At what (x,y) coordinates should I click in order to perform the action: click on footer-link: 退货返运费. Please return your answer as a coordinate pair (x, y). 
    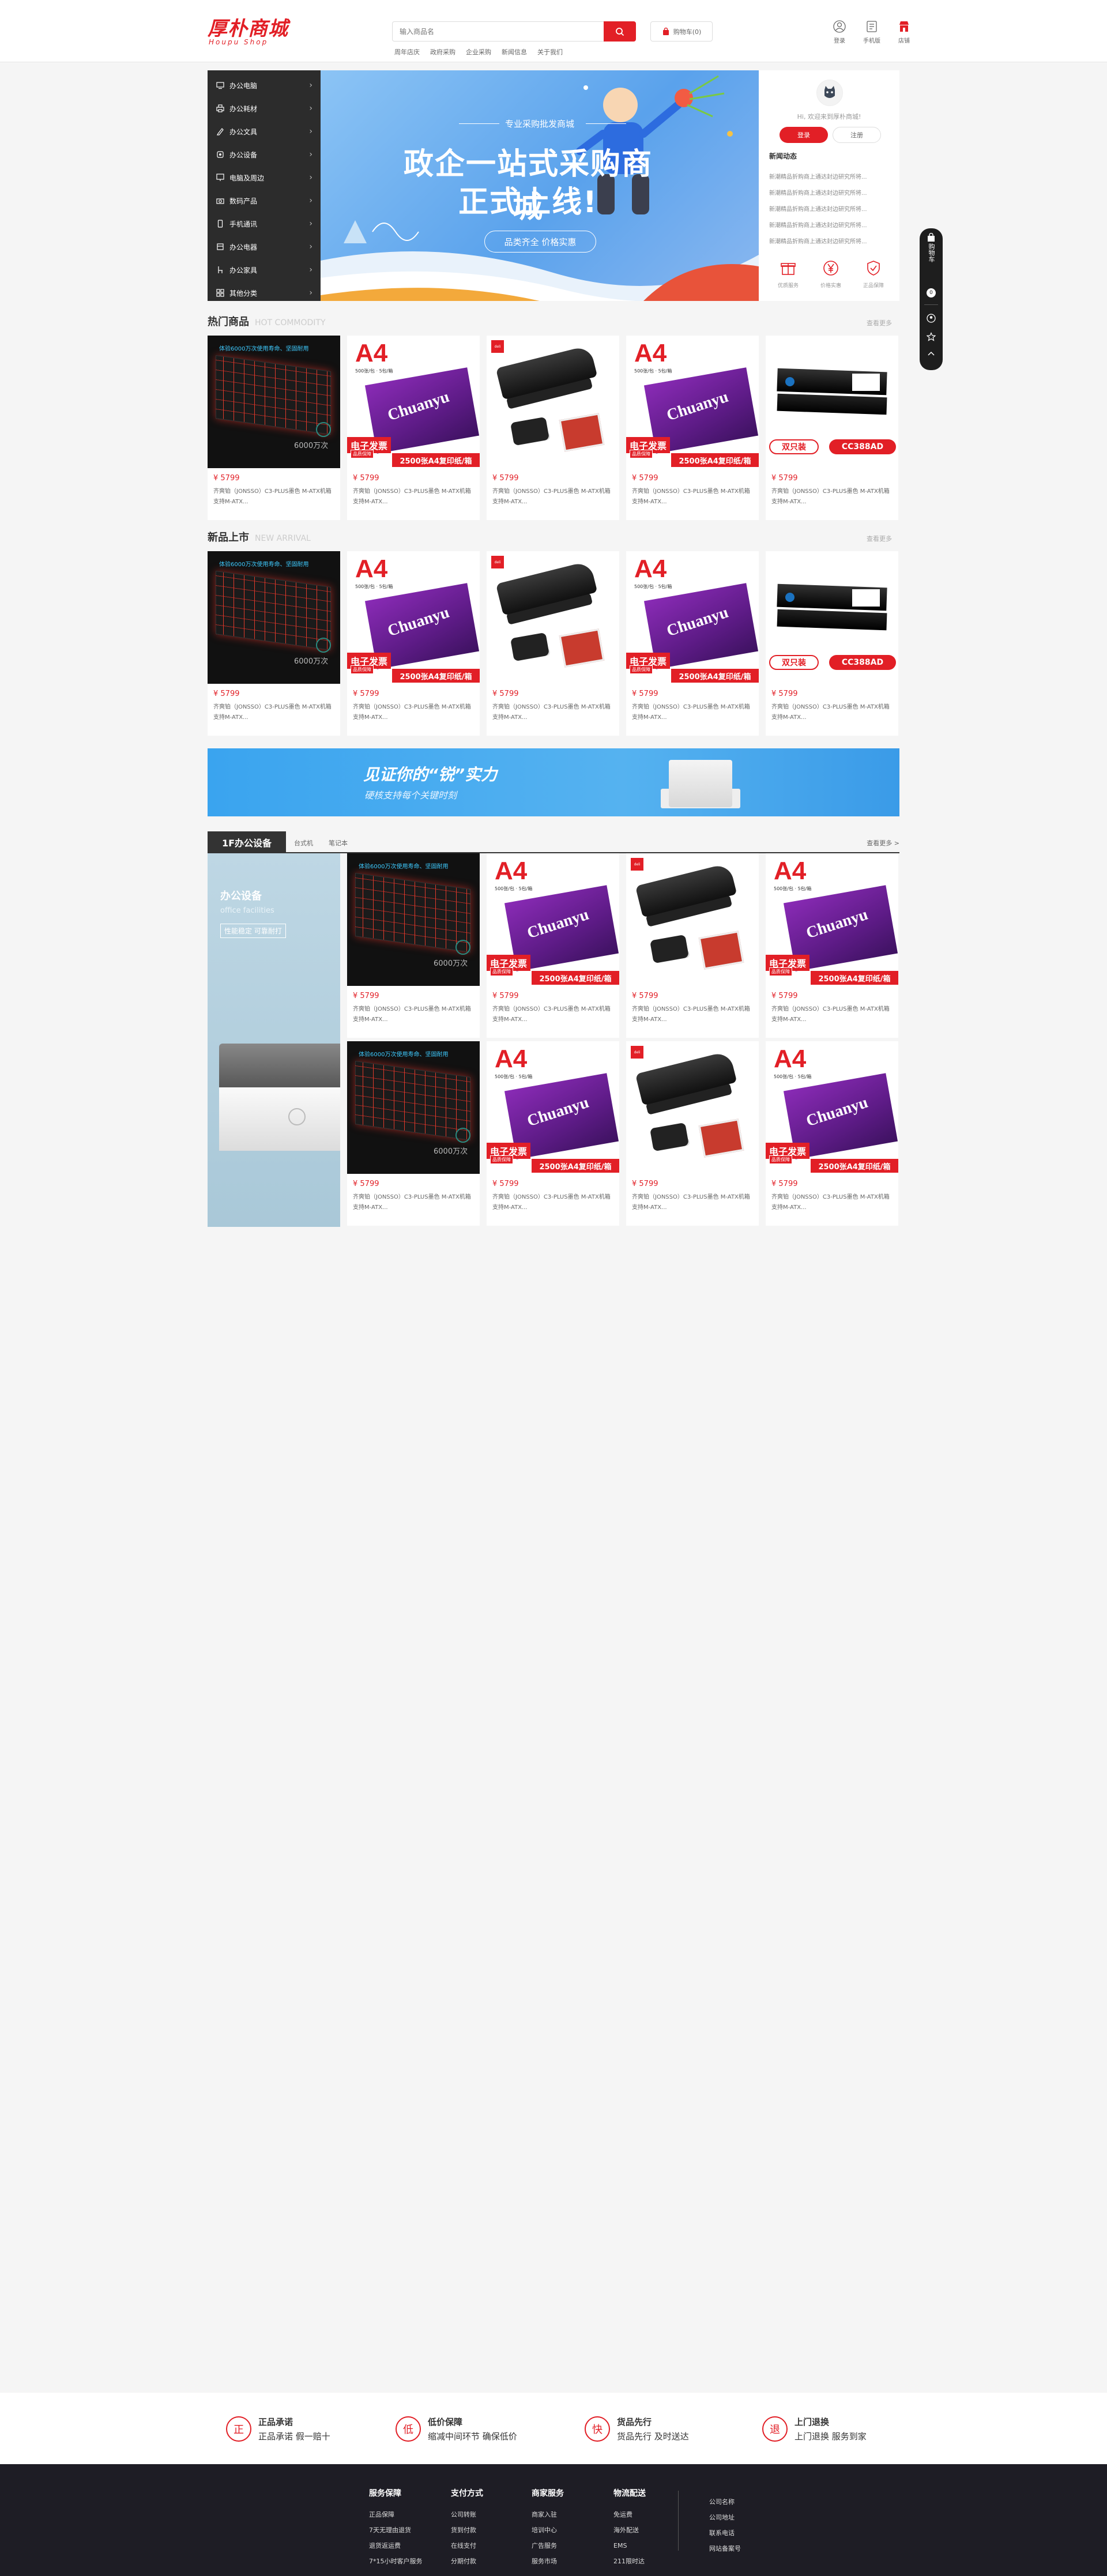
    Looking at the image, I should click on (396, 2546).